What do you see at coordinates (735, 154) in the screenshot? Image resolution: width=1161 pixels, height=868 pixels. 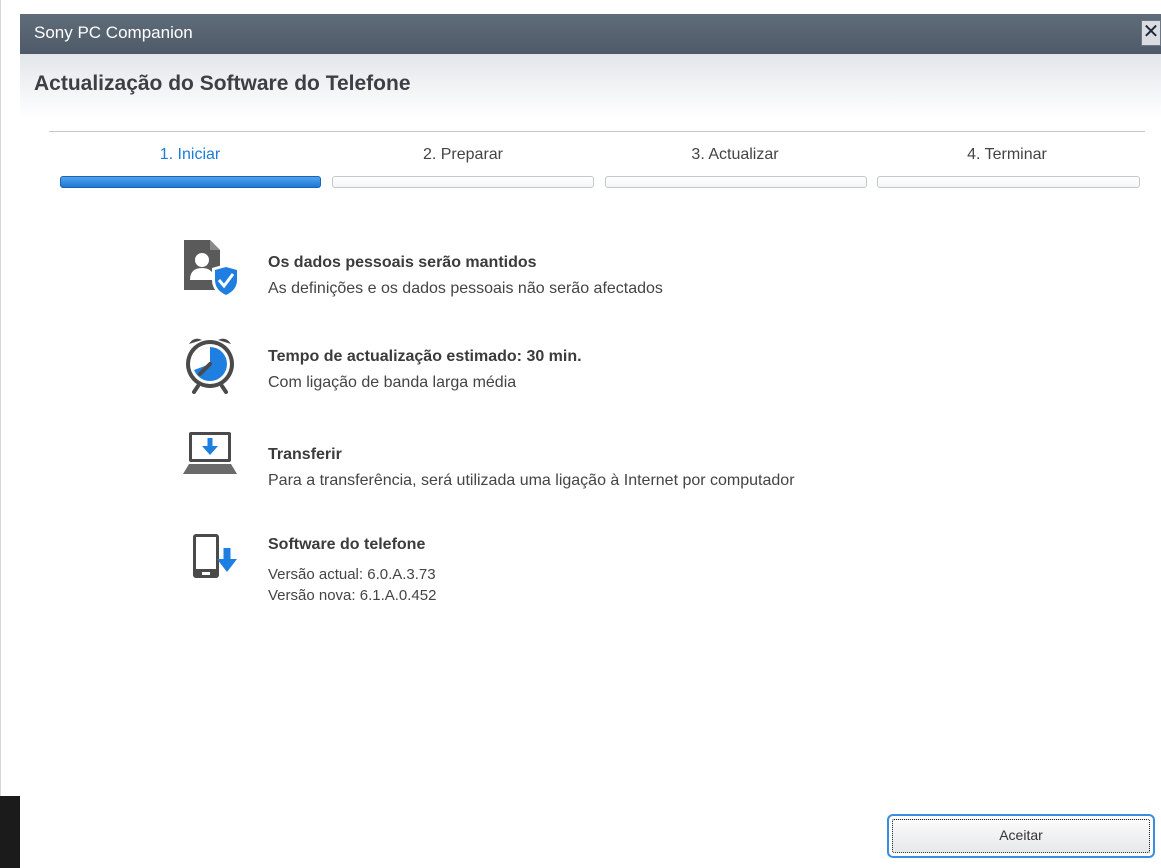 I see `step-3-label: 3. Actualizar` at bounding box center [735, 154].